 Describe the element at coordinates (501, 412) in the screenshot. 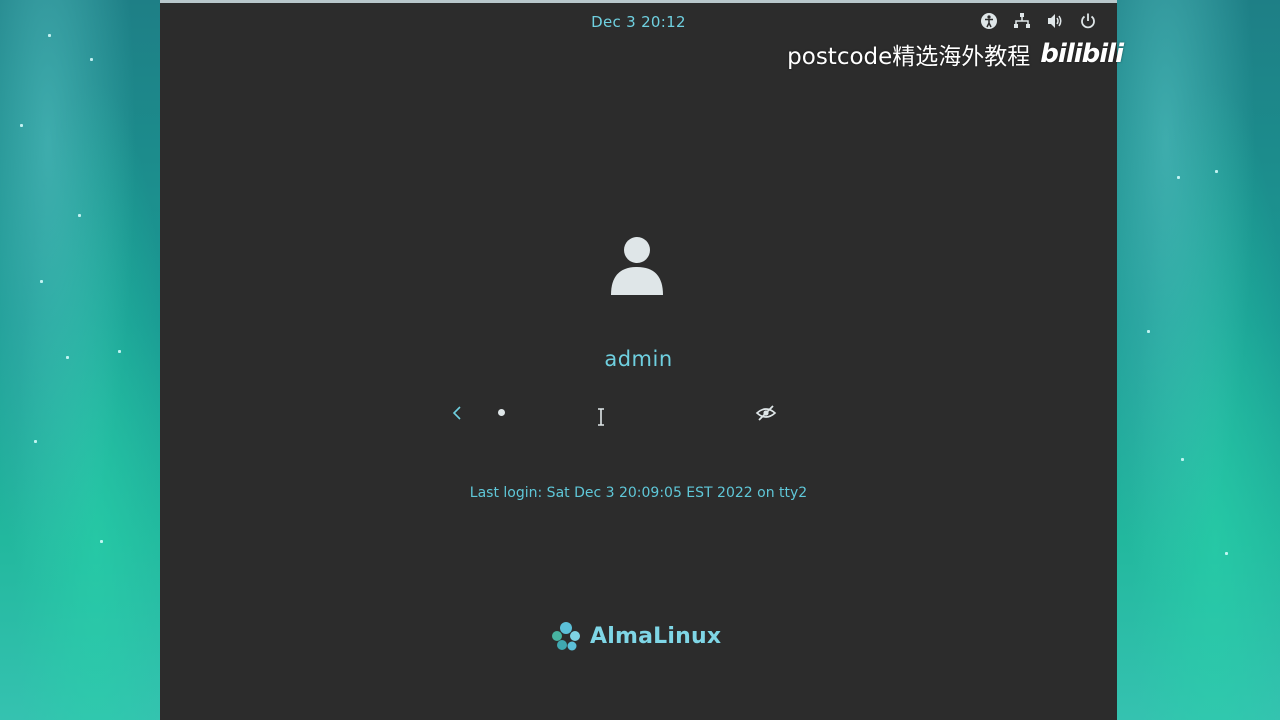

I see `password-mask-dot` at that location.